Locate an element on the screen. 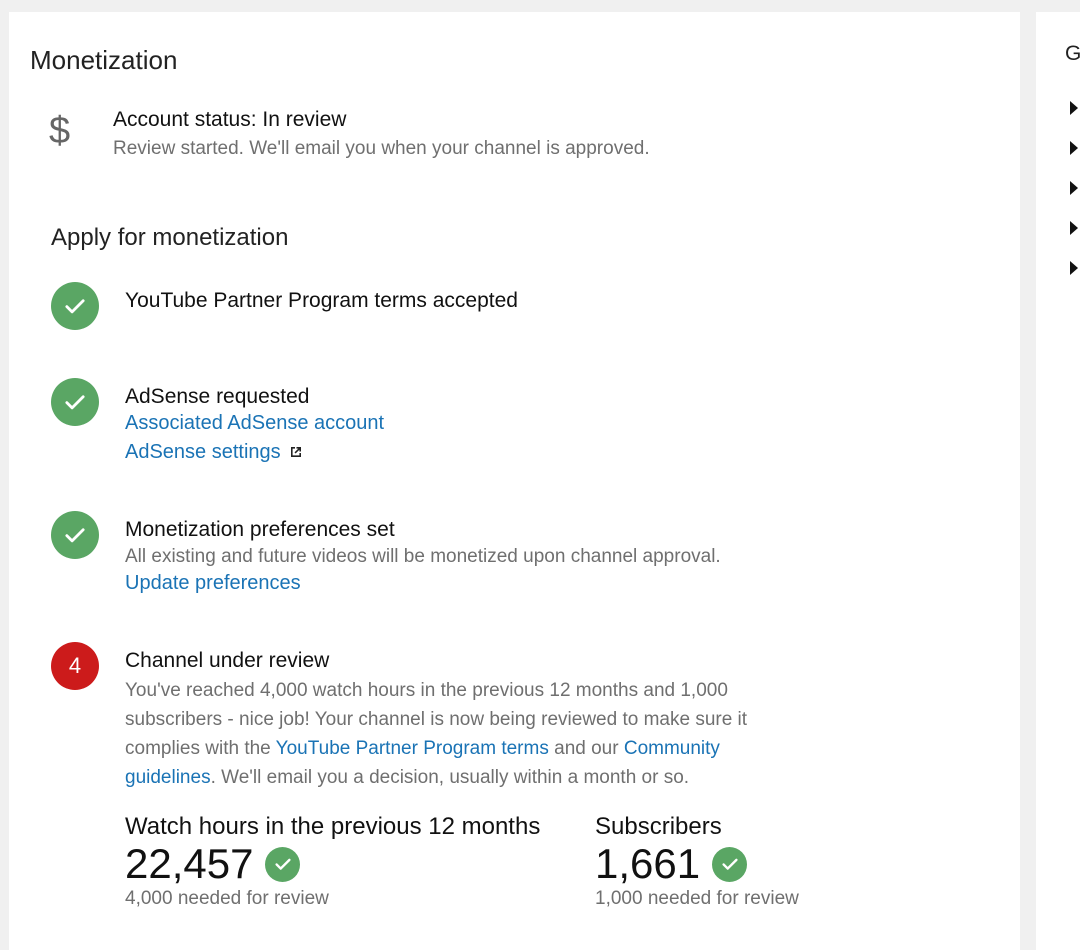 This screenshot has height=950, width=1080. subscribers-value: 1,661 is located at coordinates (671, 864).